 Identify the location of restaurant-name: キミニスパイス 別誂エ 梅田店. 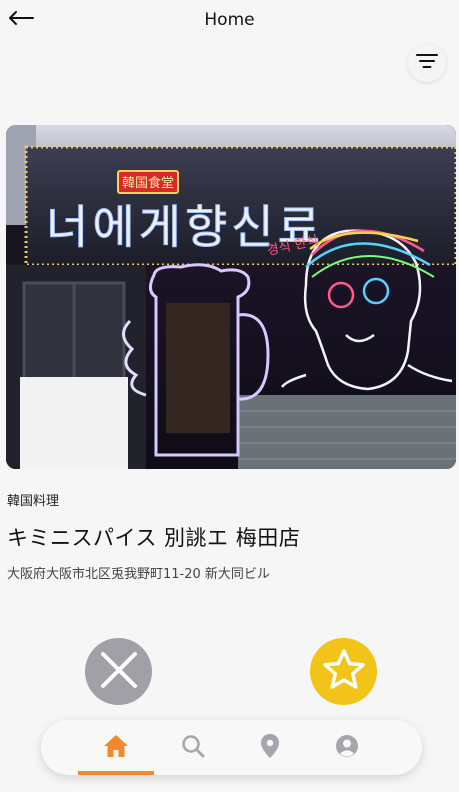
(154, 538).